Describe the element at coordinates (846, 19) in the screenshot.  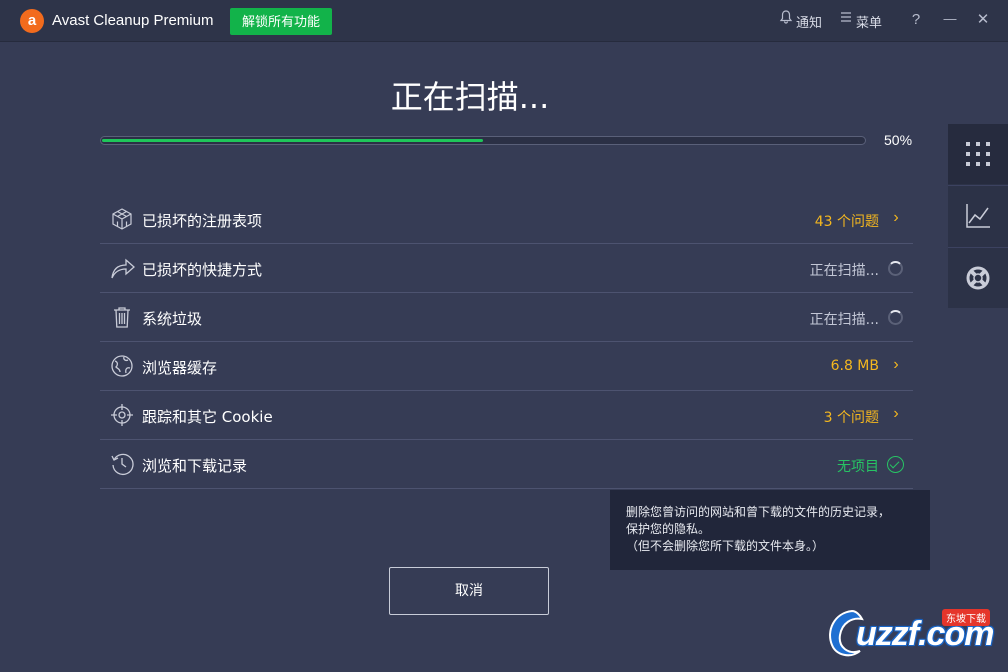
I see `hamburger-menu-icon` at that location.